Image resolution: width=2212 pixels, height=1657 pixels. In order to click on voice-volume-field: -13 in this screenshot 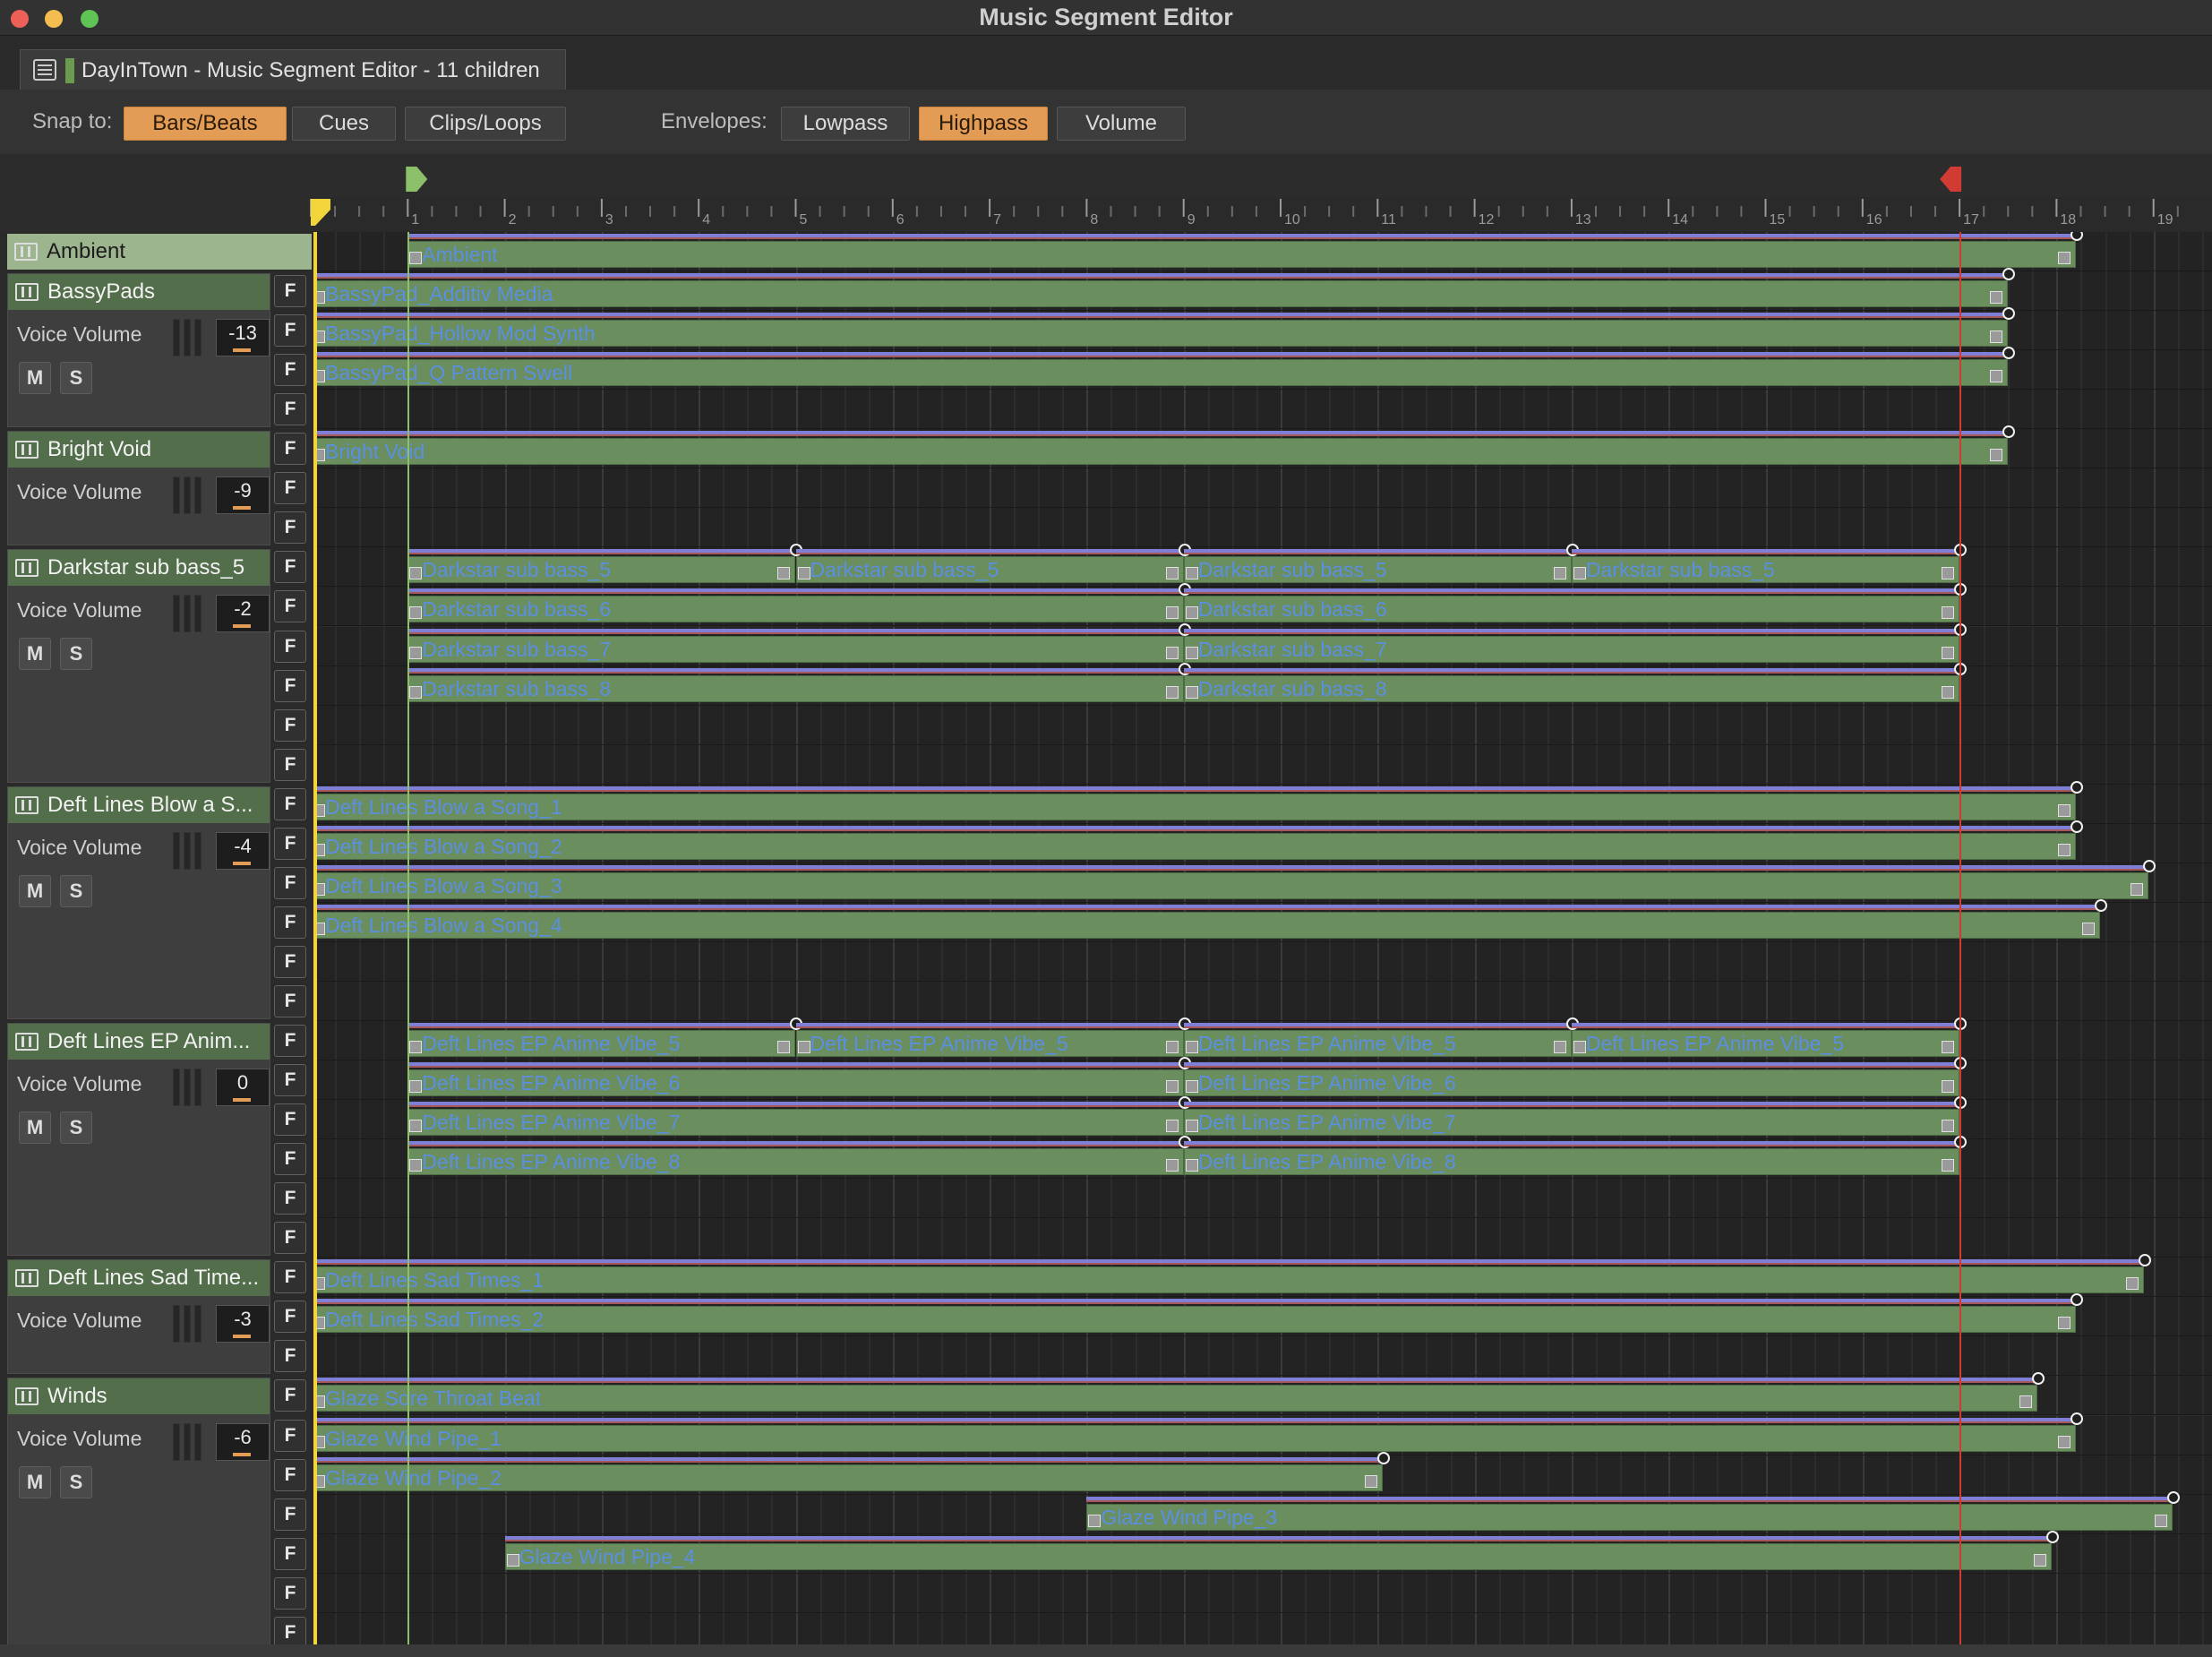, I will do `click(243, 338)`.